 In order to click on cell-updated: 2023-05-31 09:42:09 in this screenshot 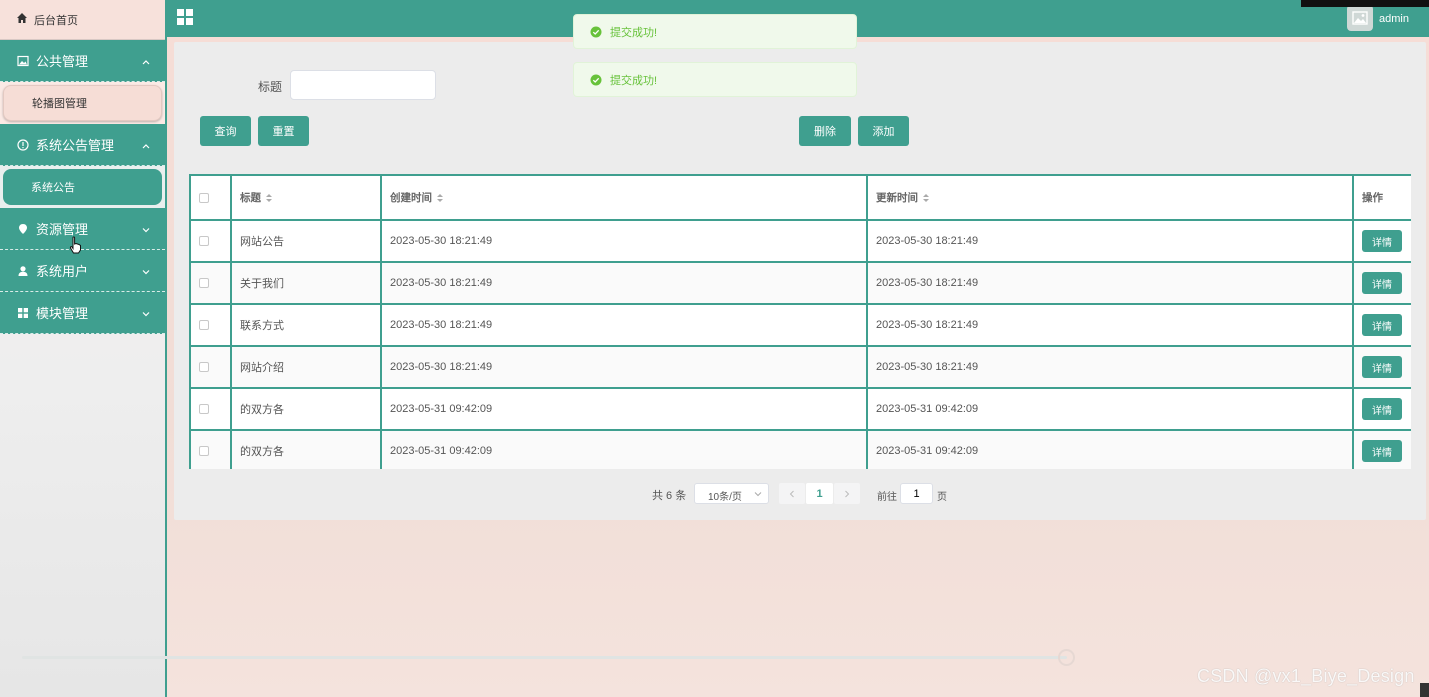, I will do `click(1110, 409)`.